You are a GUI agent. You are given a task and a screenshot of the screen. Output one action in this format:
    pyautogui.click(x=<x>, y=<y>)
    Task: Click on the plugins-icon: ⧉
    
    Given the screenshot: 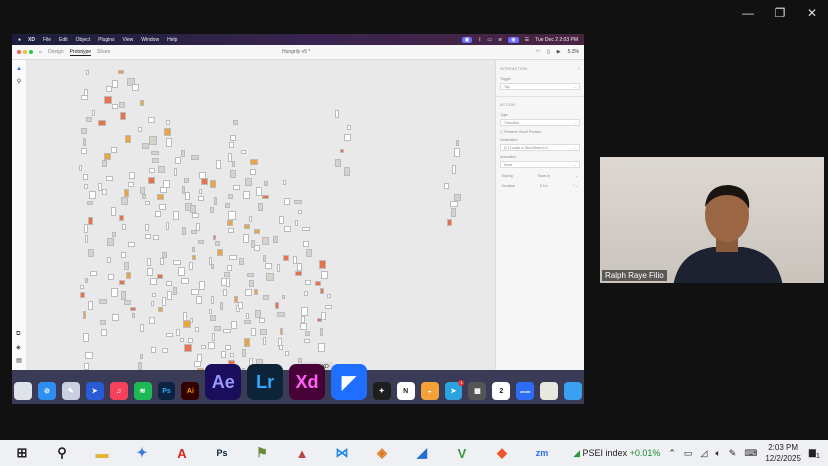 What is the action you would take?
    pyautogui.click(x=19, y=334)
    